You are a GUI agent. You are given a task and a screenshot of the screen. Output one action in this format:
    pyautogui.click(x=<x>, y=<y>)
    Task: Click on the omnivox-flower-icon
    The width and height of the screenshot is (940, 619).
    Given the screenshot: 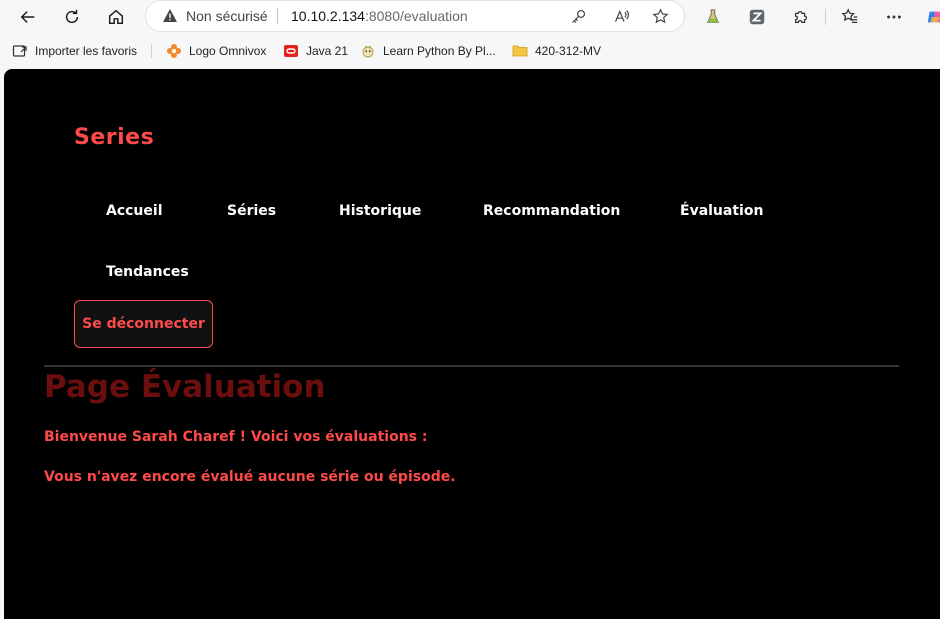 What is the action you would take?
    pyautogui.click(x=174, y=51)
    